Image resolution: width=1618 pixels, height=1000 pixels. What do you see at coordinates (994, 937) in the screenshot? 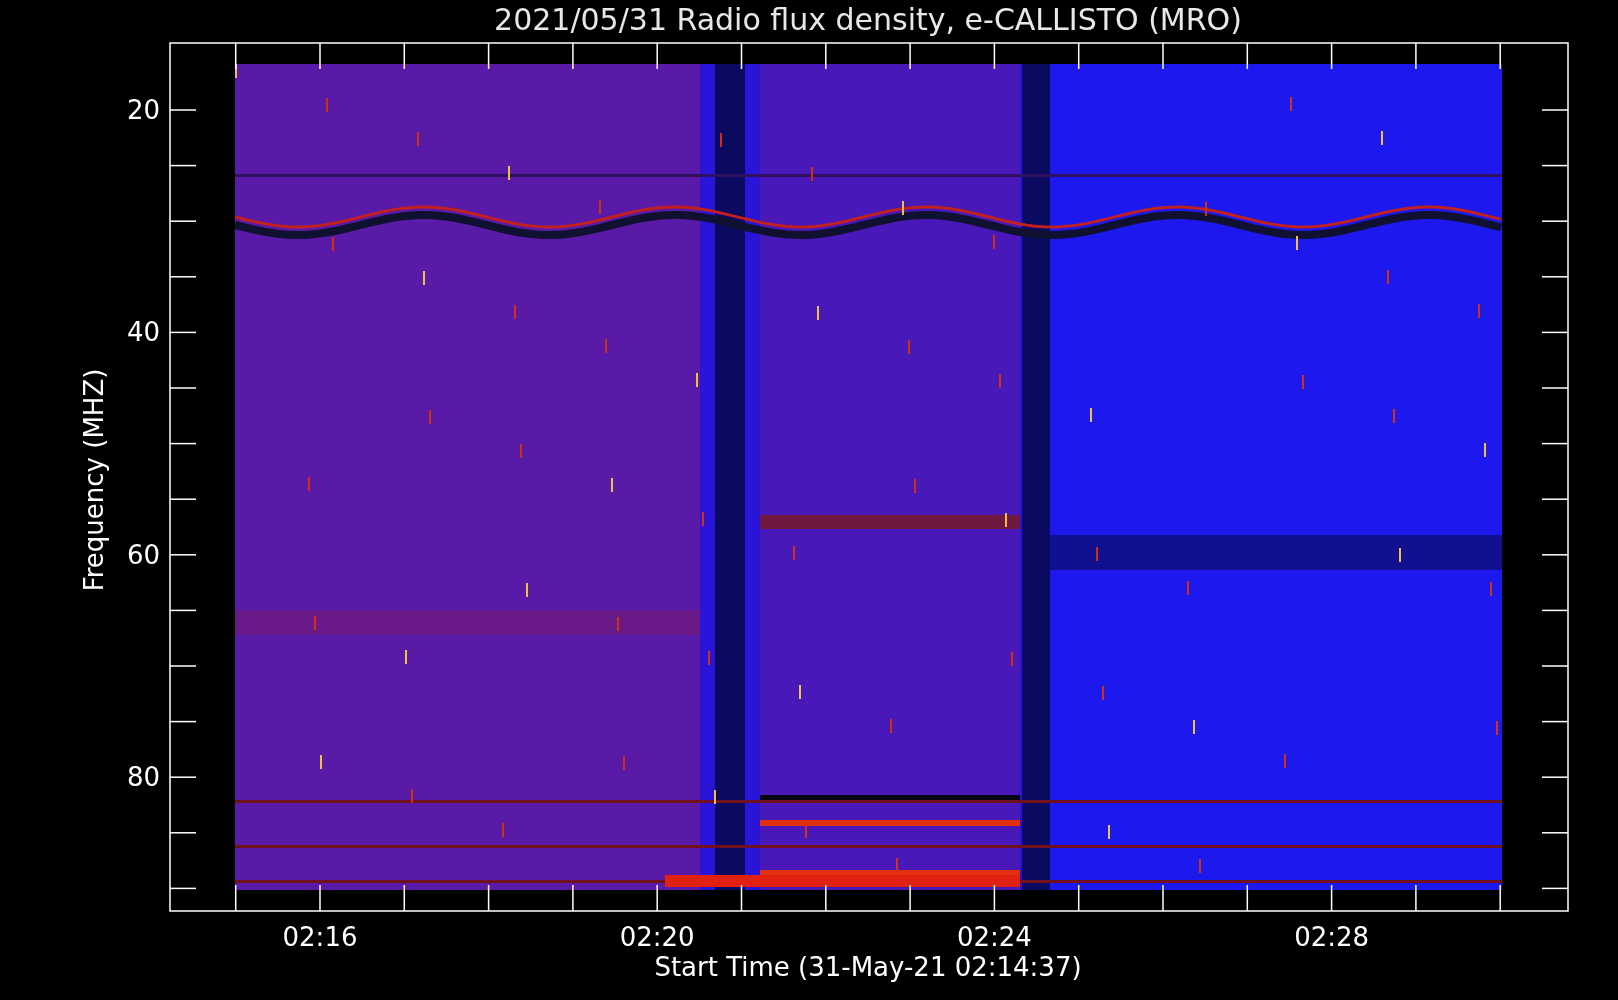
I see `x-tick-label: 02:24` at bounding box center [994, 937].